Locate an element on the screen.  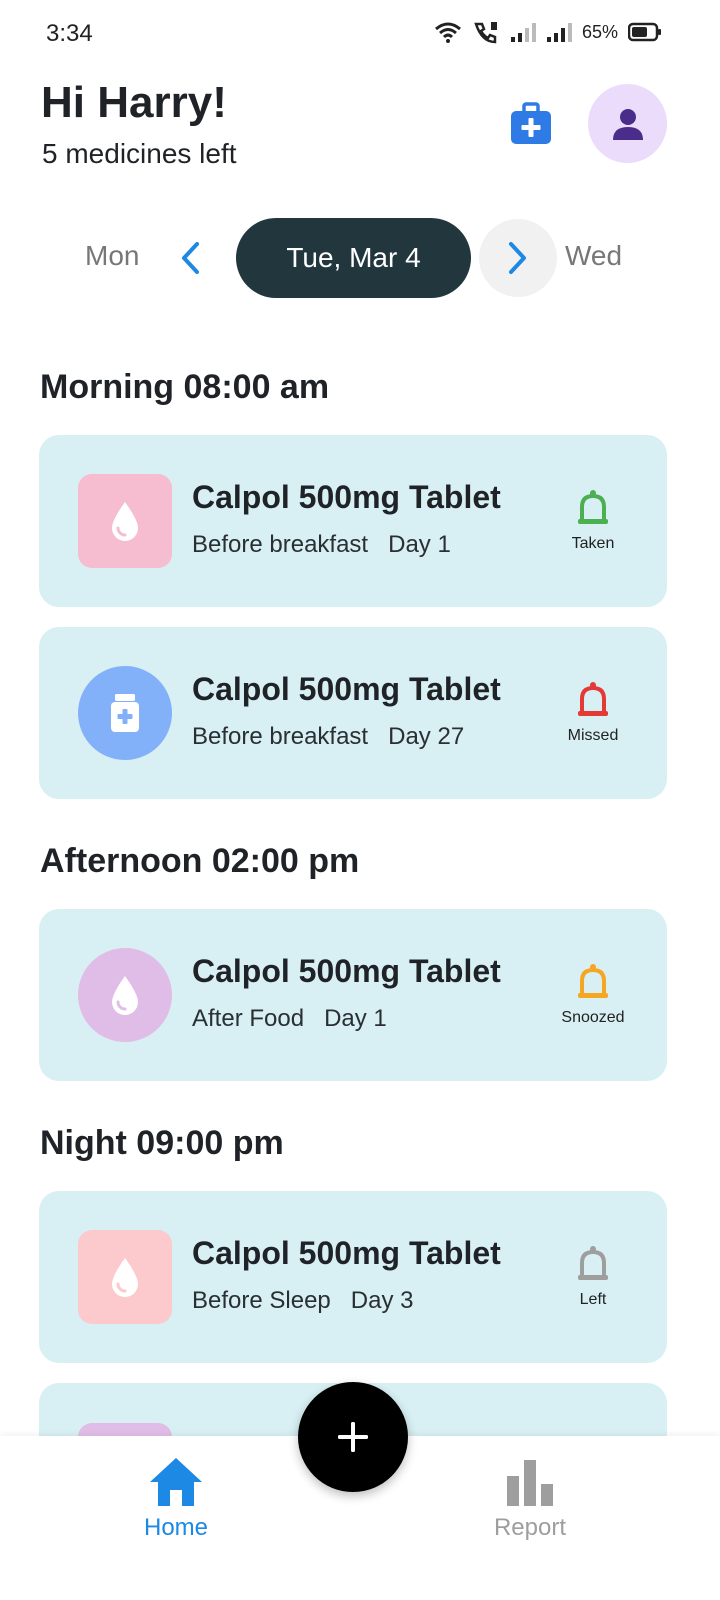
previous-day-button is located at coordinates (190, 258).